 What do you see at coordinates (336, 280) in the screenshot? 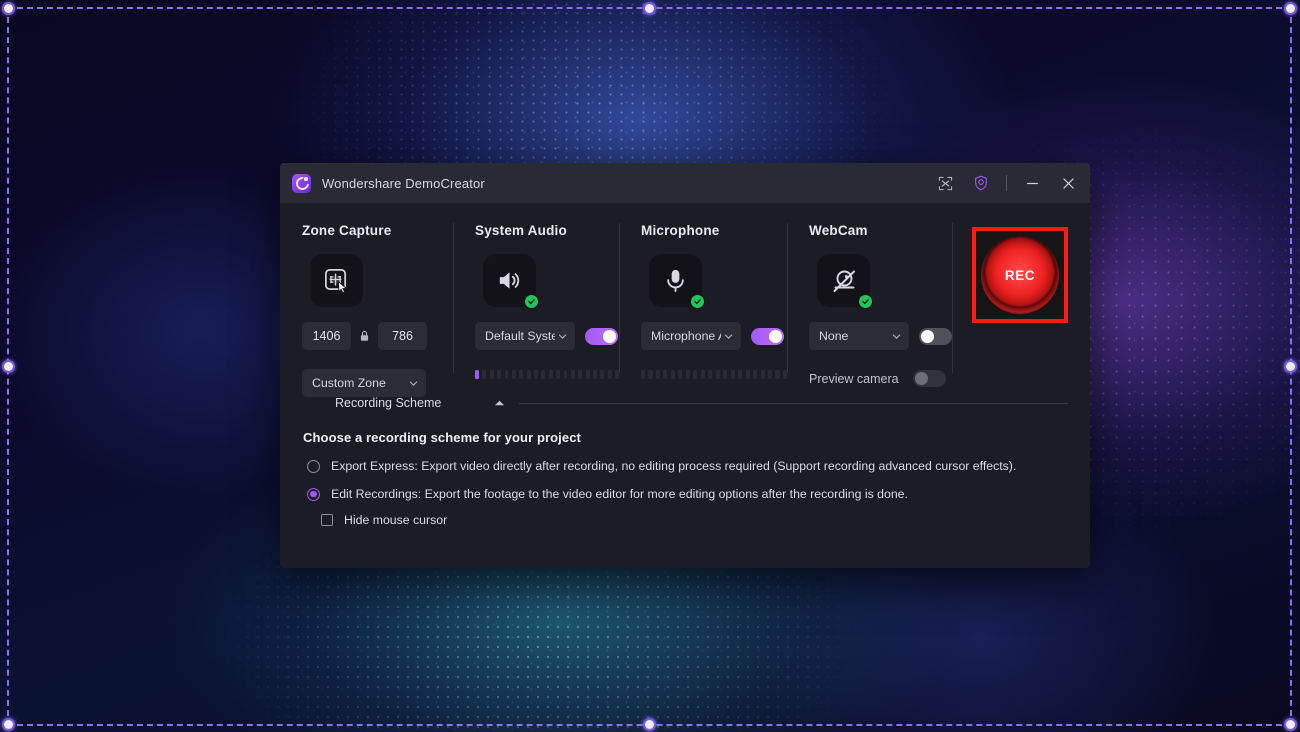
I see `zone-capture-icon` at bounding box center [336, 280].